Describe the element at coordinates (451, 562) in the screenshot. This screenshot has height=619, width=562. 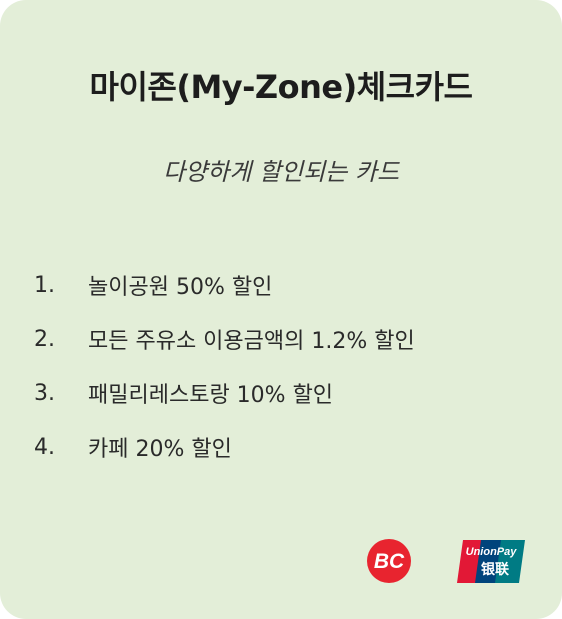
I see `card-brand-logos: BC UnionPay 银联` at that location.